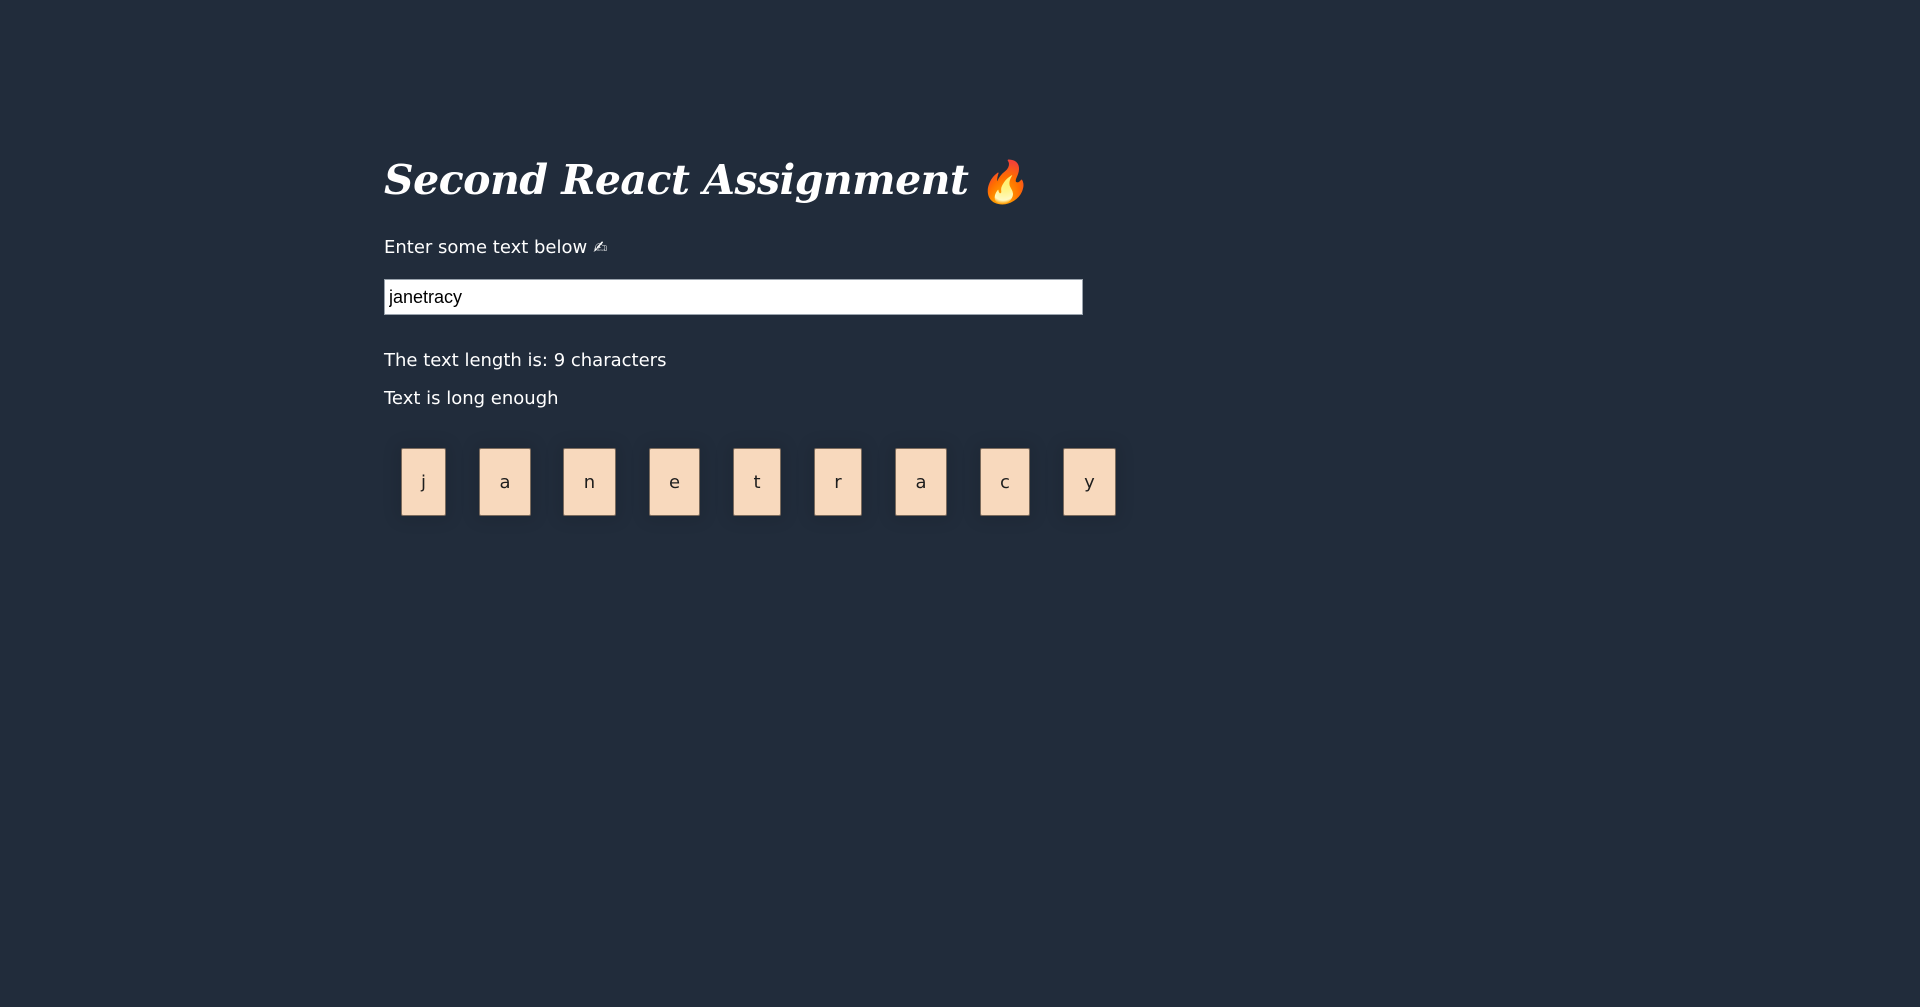 The image size is (1920, 1007). Describe the element at coordinates (525, 360) in the screenshot. I see `text-length-output: The text length is: 9 characters` at that location.